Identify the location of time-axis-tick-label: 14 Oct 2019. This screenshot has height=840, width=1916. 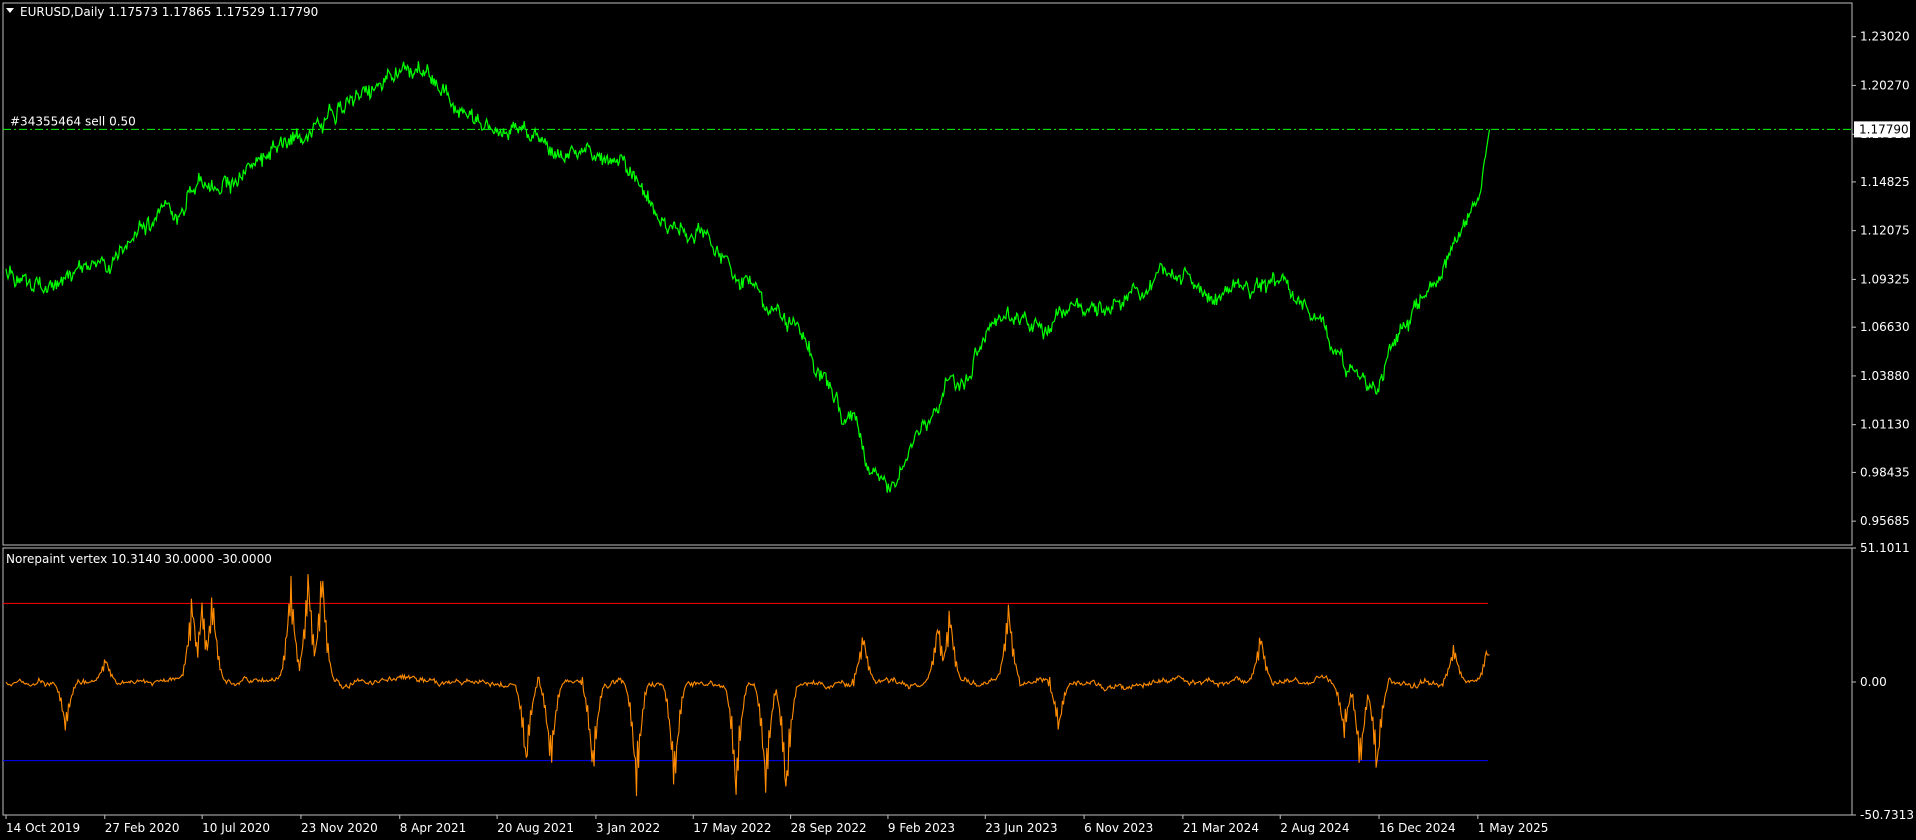
(43, 828).